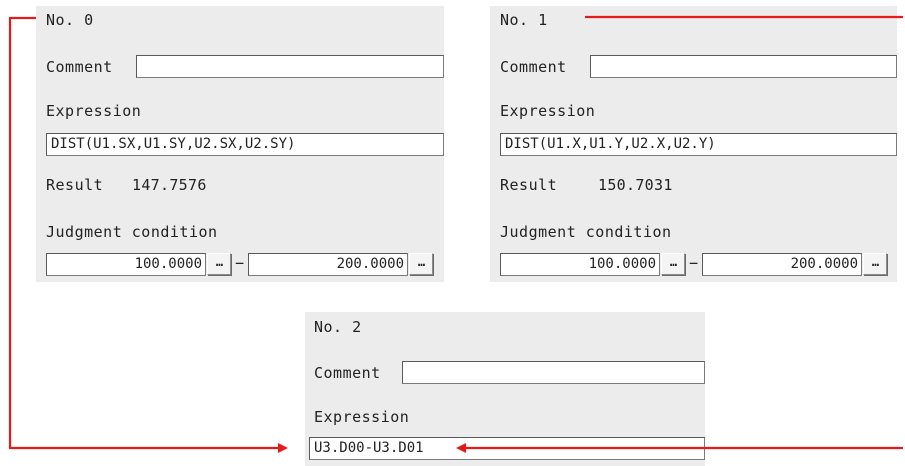  What do you see at coordinates (524, 20) in the screenshot?
I see `panel-title: No. 1` at bounding box center [524, 20].